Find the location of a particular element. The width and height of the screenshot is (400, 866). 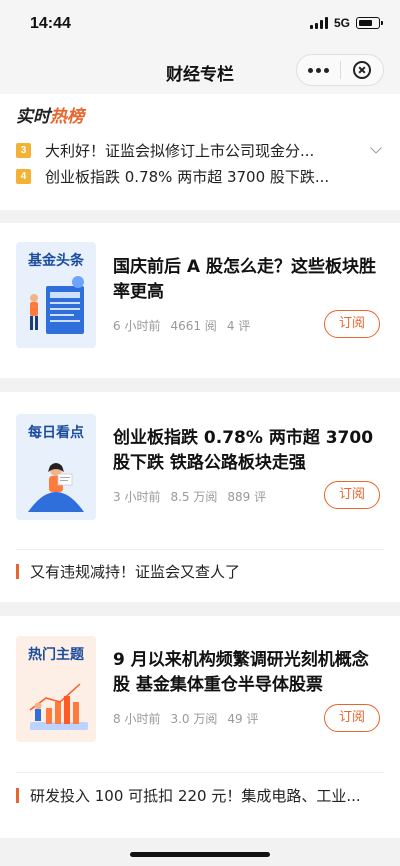

read-count: 4661 阅 is located at coordinates (193, 326).